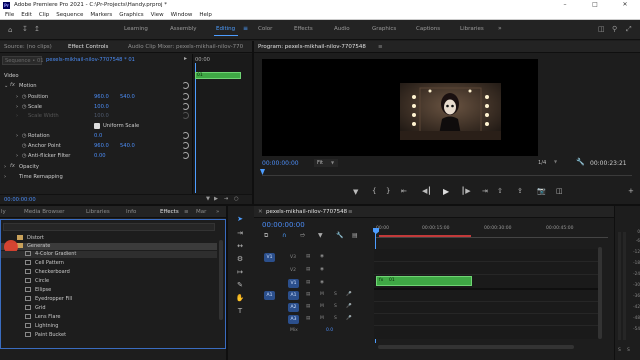  I want to click on solo-a1-icon: S, so click(335, 294).